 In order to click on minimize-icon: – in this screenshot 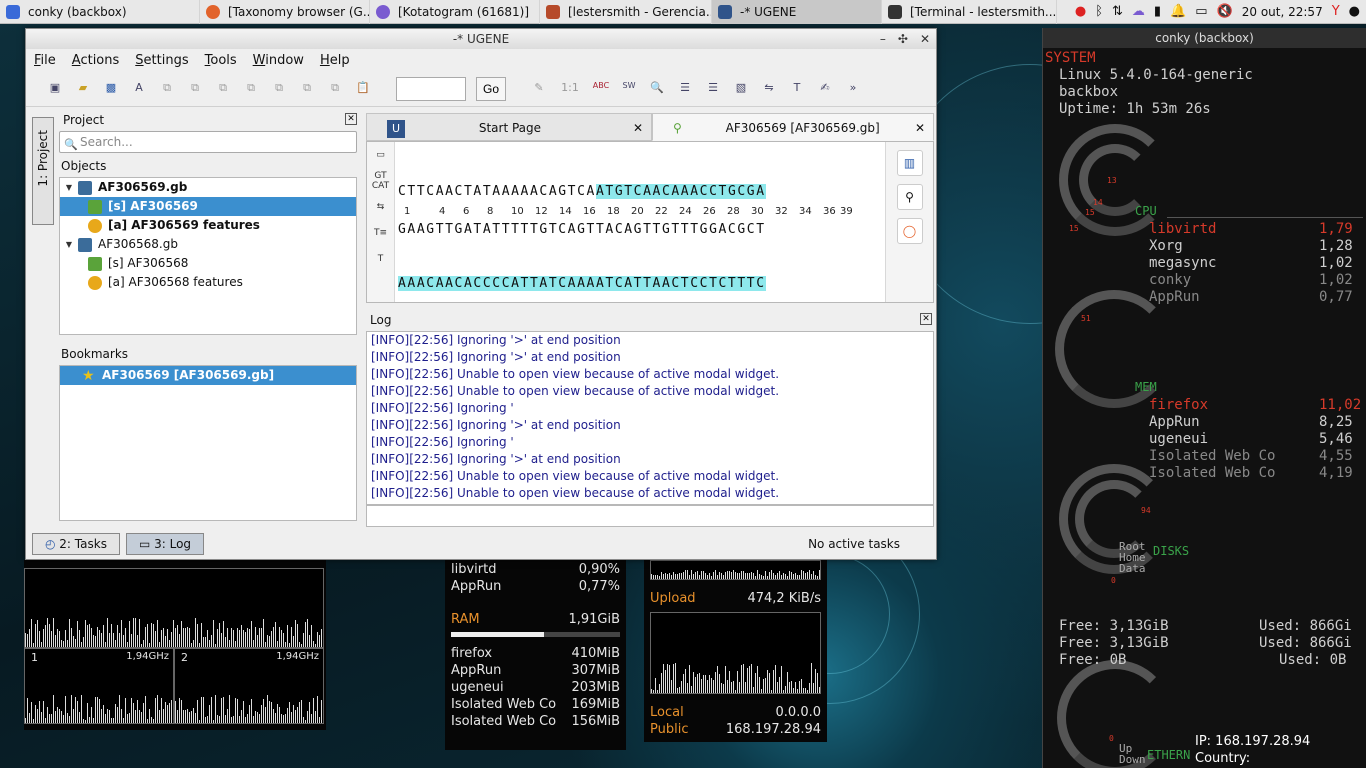, I will do `click(883, 39)`.